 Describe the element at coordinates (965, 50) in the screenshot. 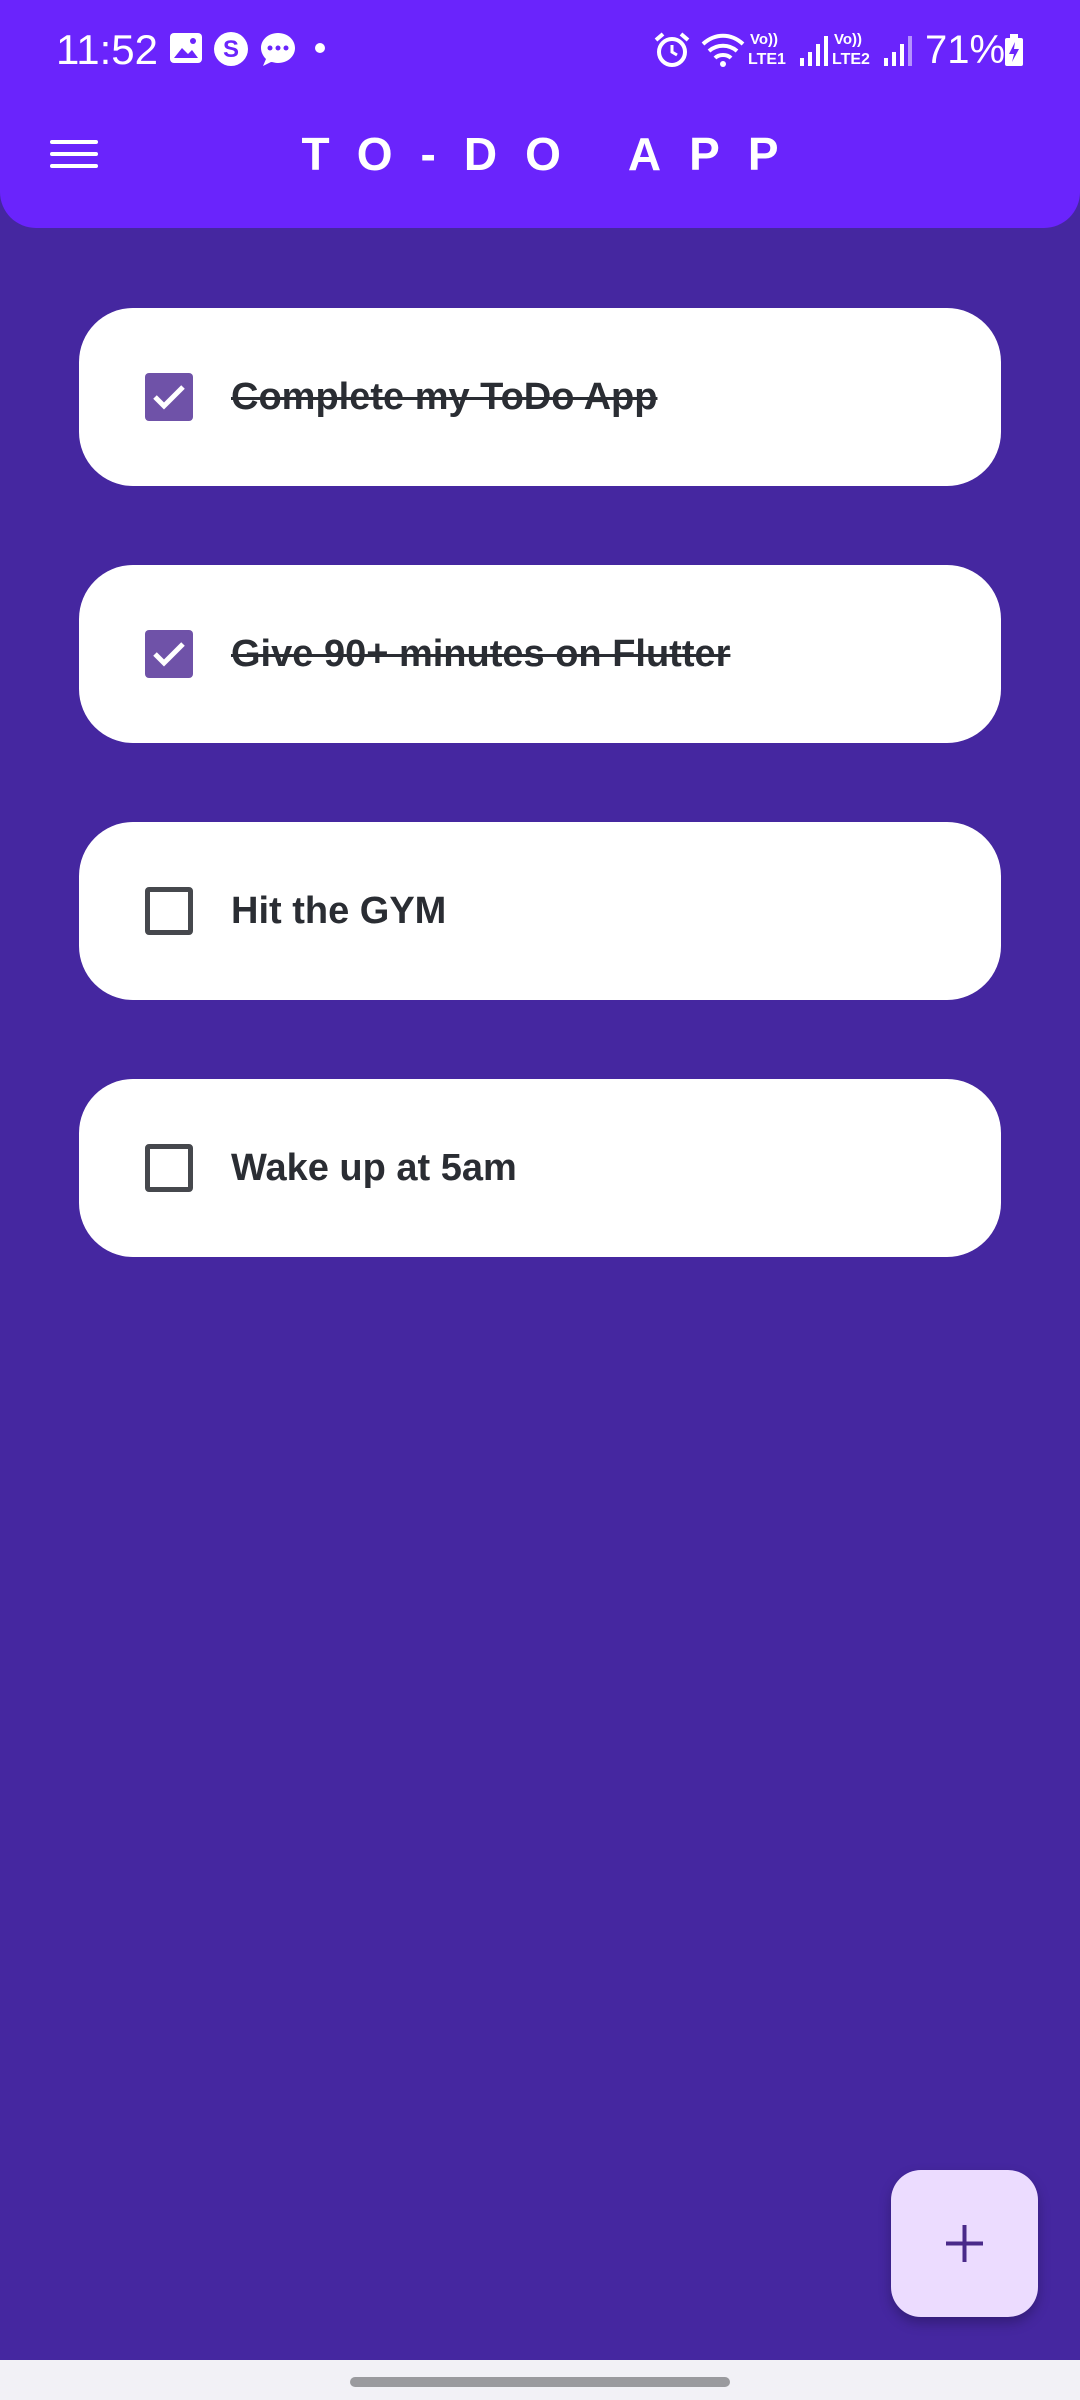

I see `battery-percent: 71%` at that location.